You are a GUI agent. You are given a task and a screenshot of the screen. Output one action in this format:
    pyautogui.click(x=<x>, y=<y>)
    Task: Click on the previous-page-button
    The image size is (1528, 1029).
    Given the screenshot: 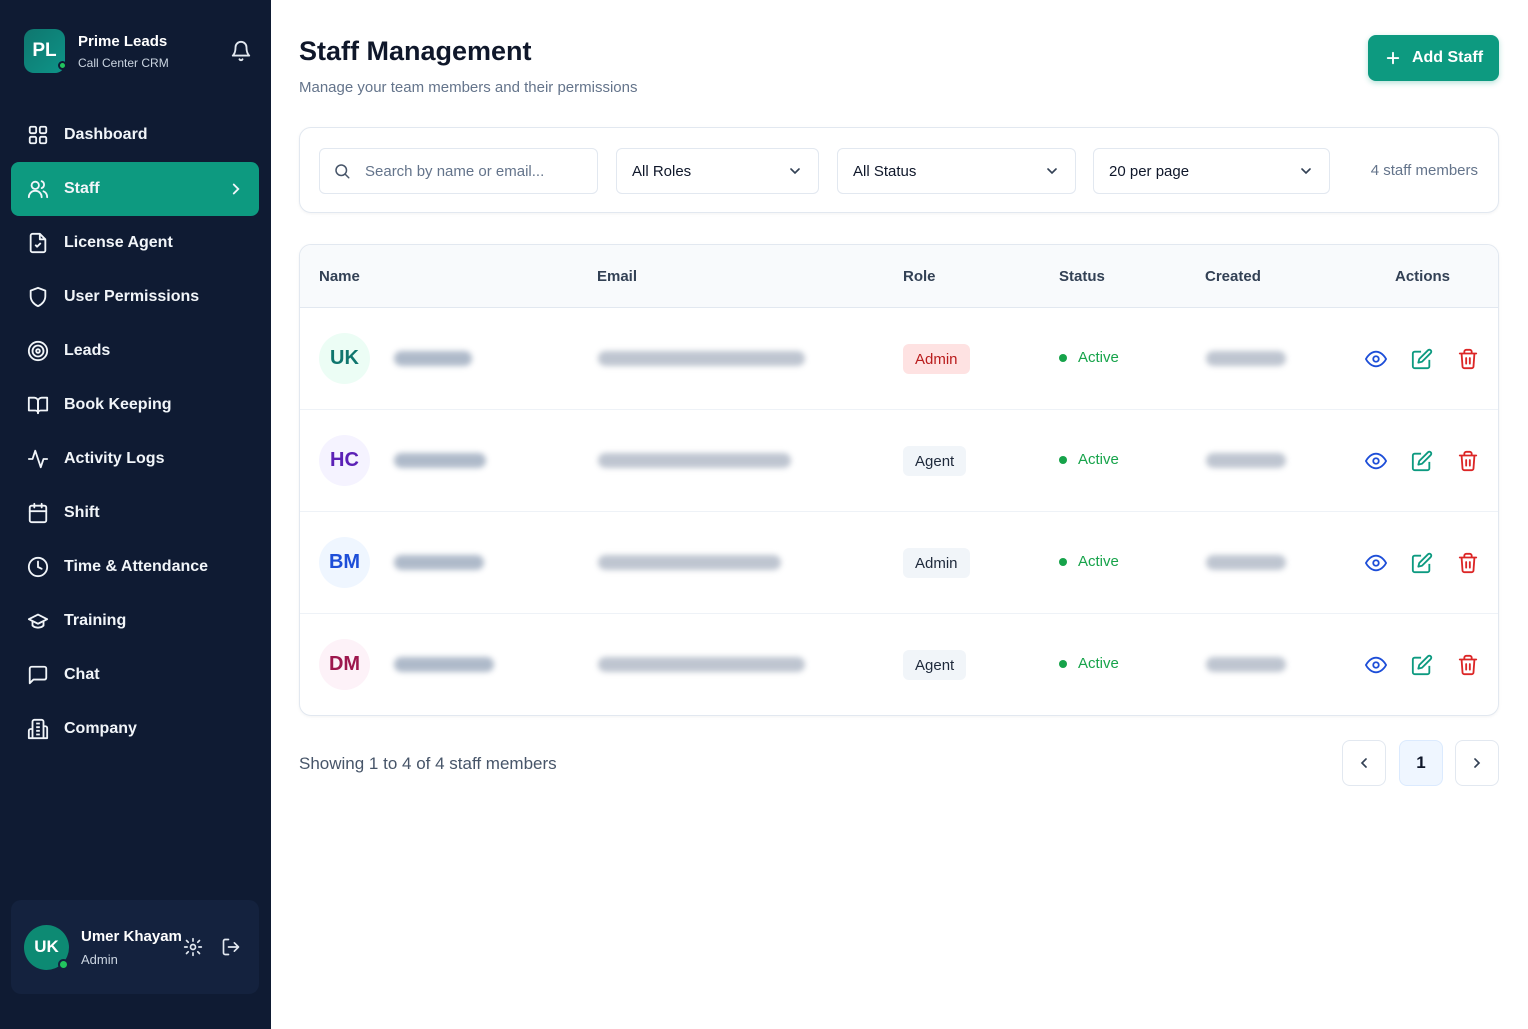 What is the action you would take?
    pyautogui.click(x=1364, y=763)
    